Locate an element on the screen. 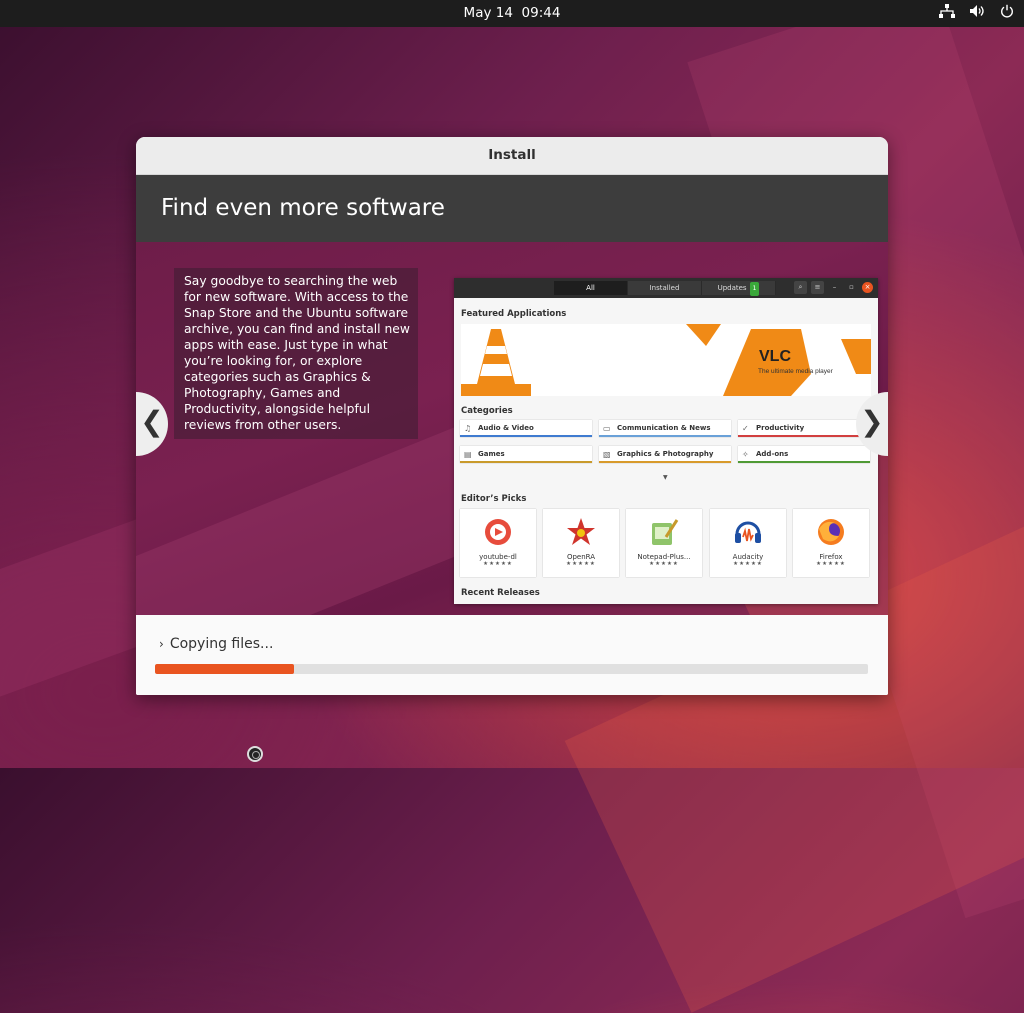 The height and width of the screenshot is (1013, 1024). category-communication: ▭ Communication & News is located at coordinates (665, 428).